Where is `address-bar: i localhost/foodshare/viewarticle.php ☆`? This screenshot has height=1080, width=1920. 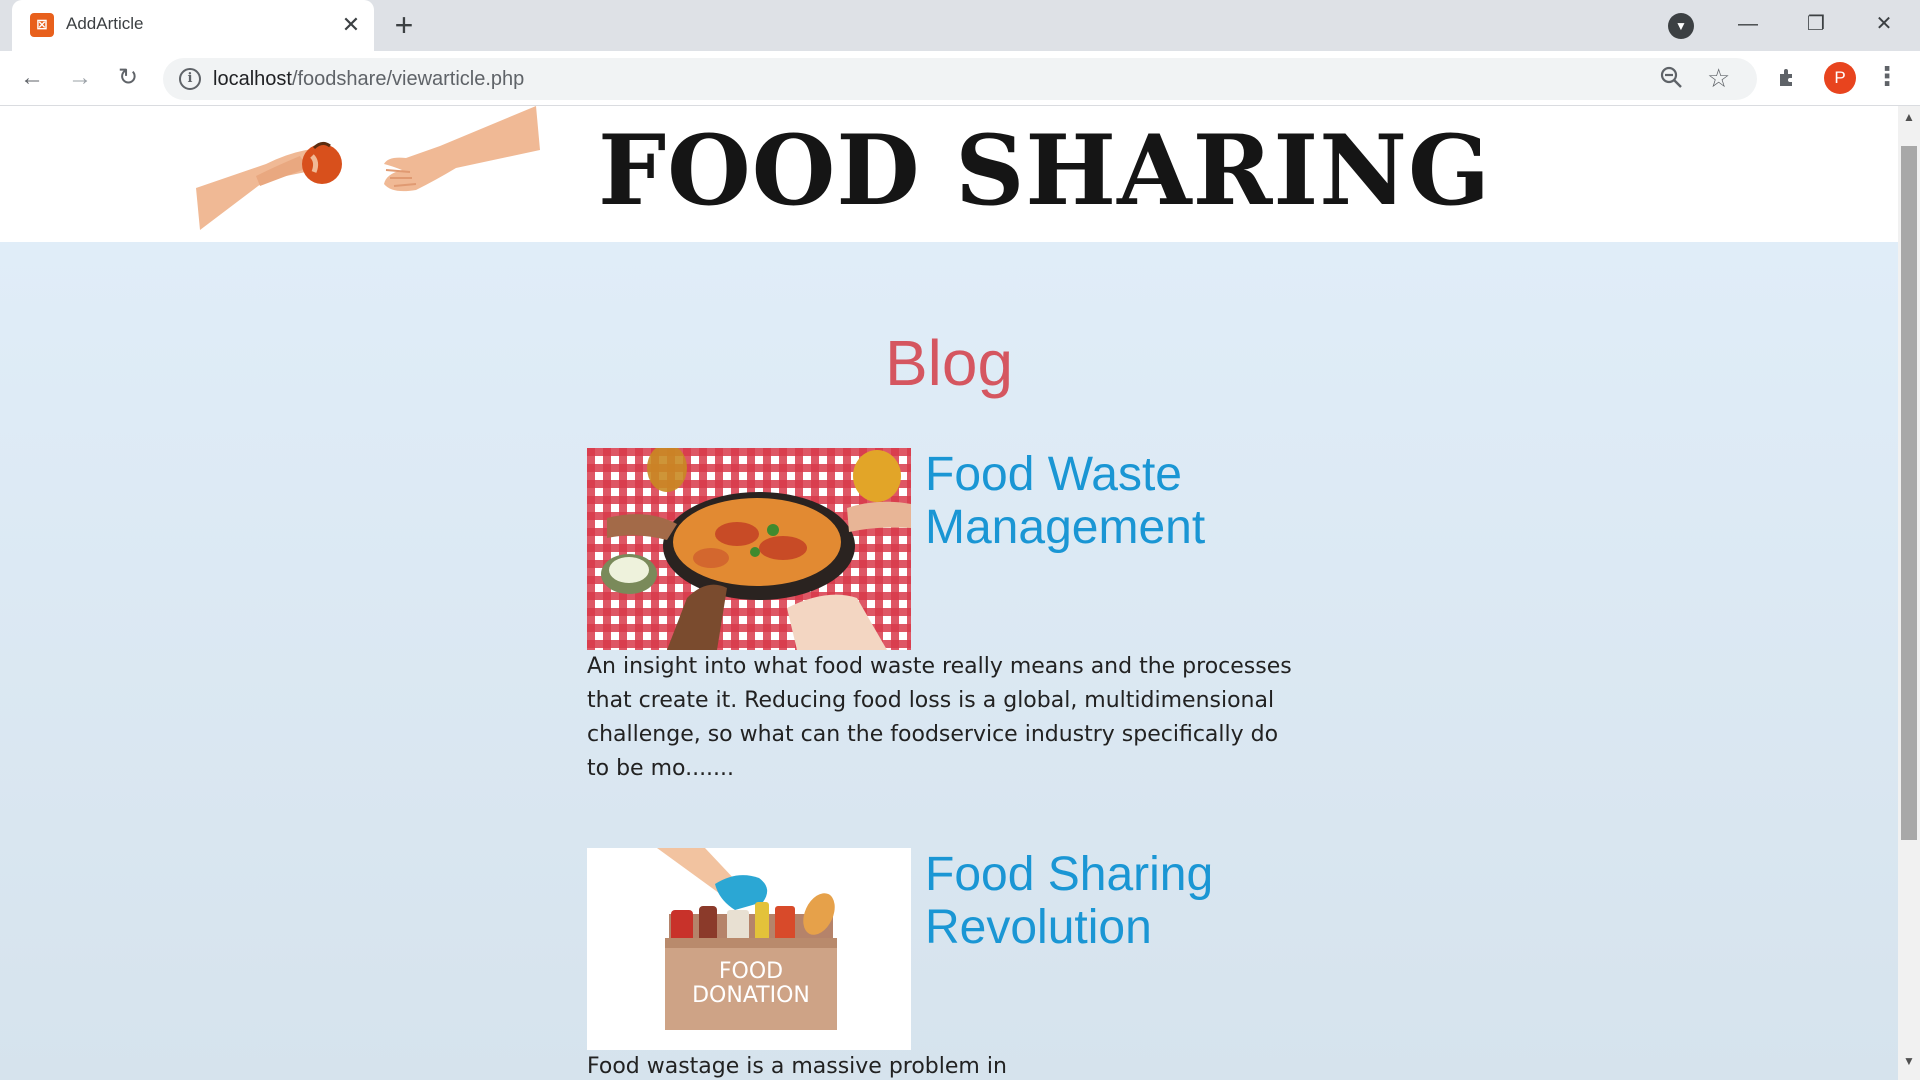 address-bar: i localhost/foodshare/viewarticle.php ☆ is located at coordinates (960, 79).